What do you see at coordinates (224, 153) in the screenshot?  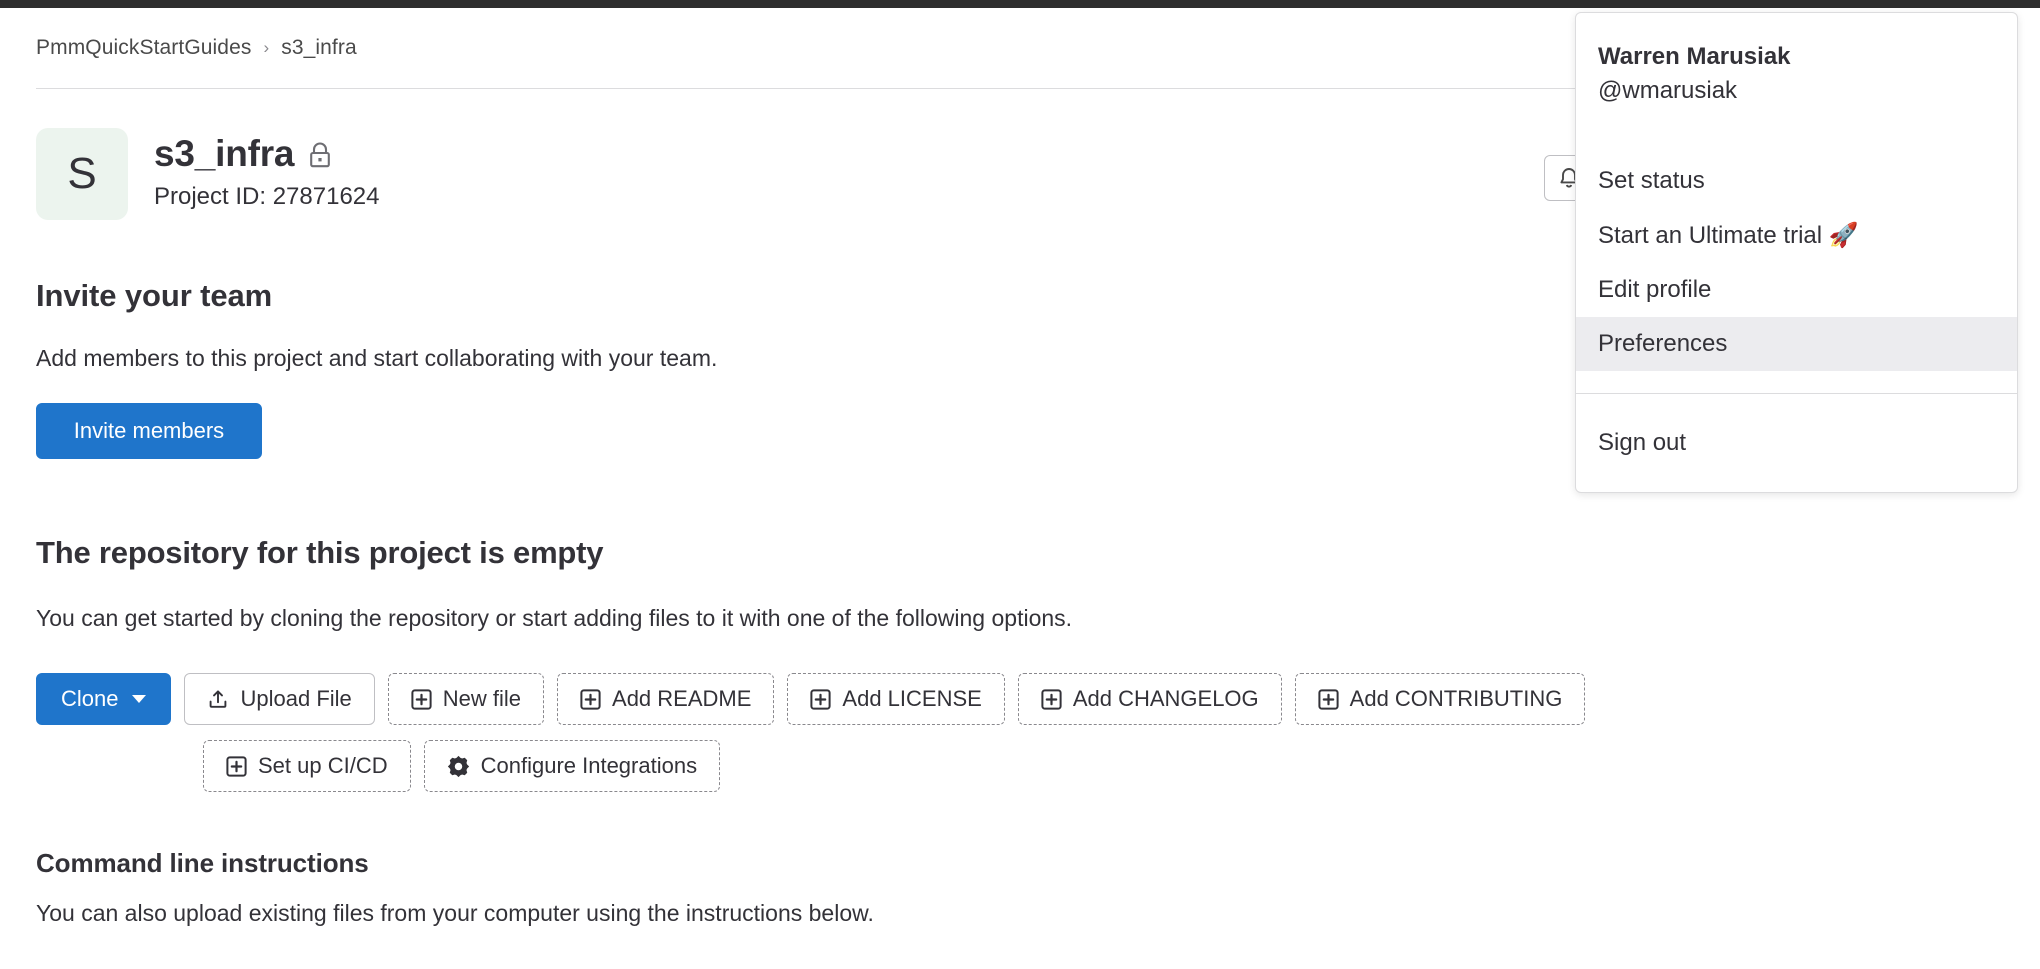 I see `page-title: s3_infra` at bounding box center [224, 153].